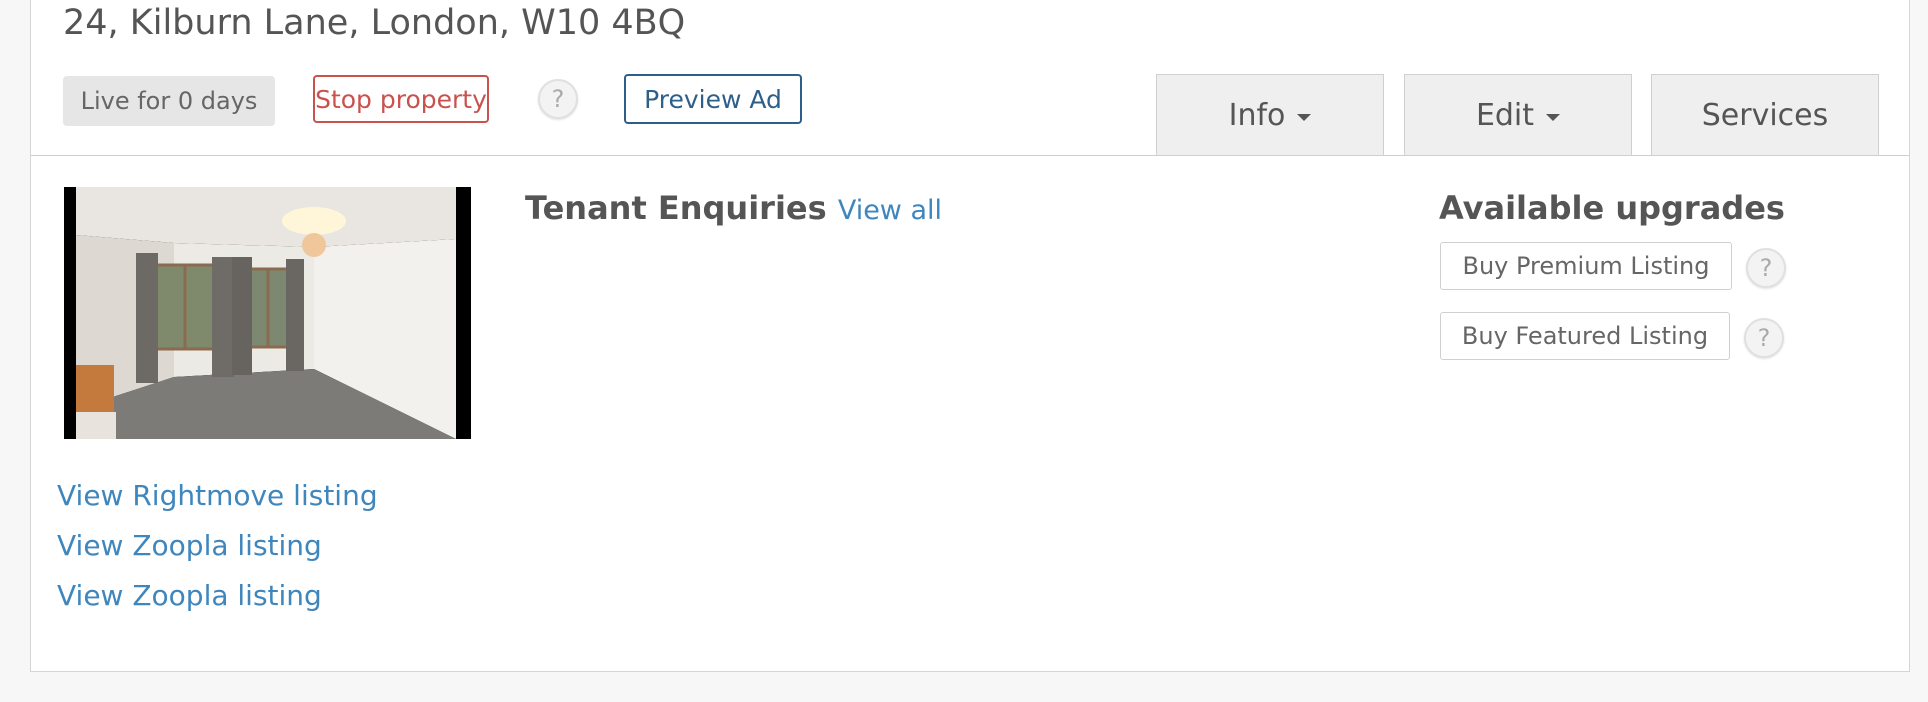 The height and width of the screenshot is (702, 1928). I want to click on tenant-enquiries-title: Tenant Enquiries, so click(676, 208).